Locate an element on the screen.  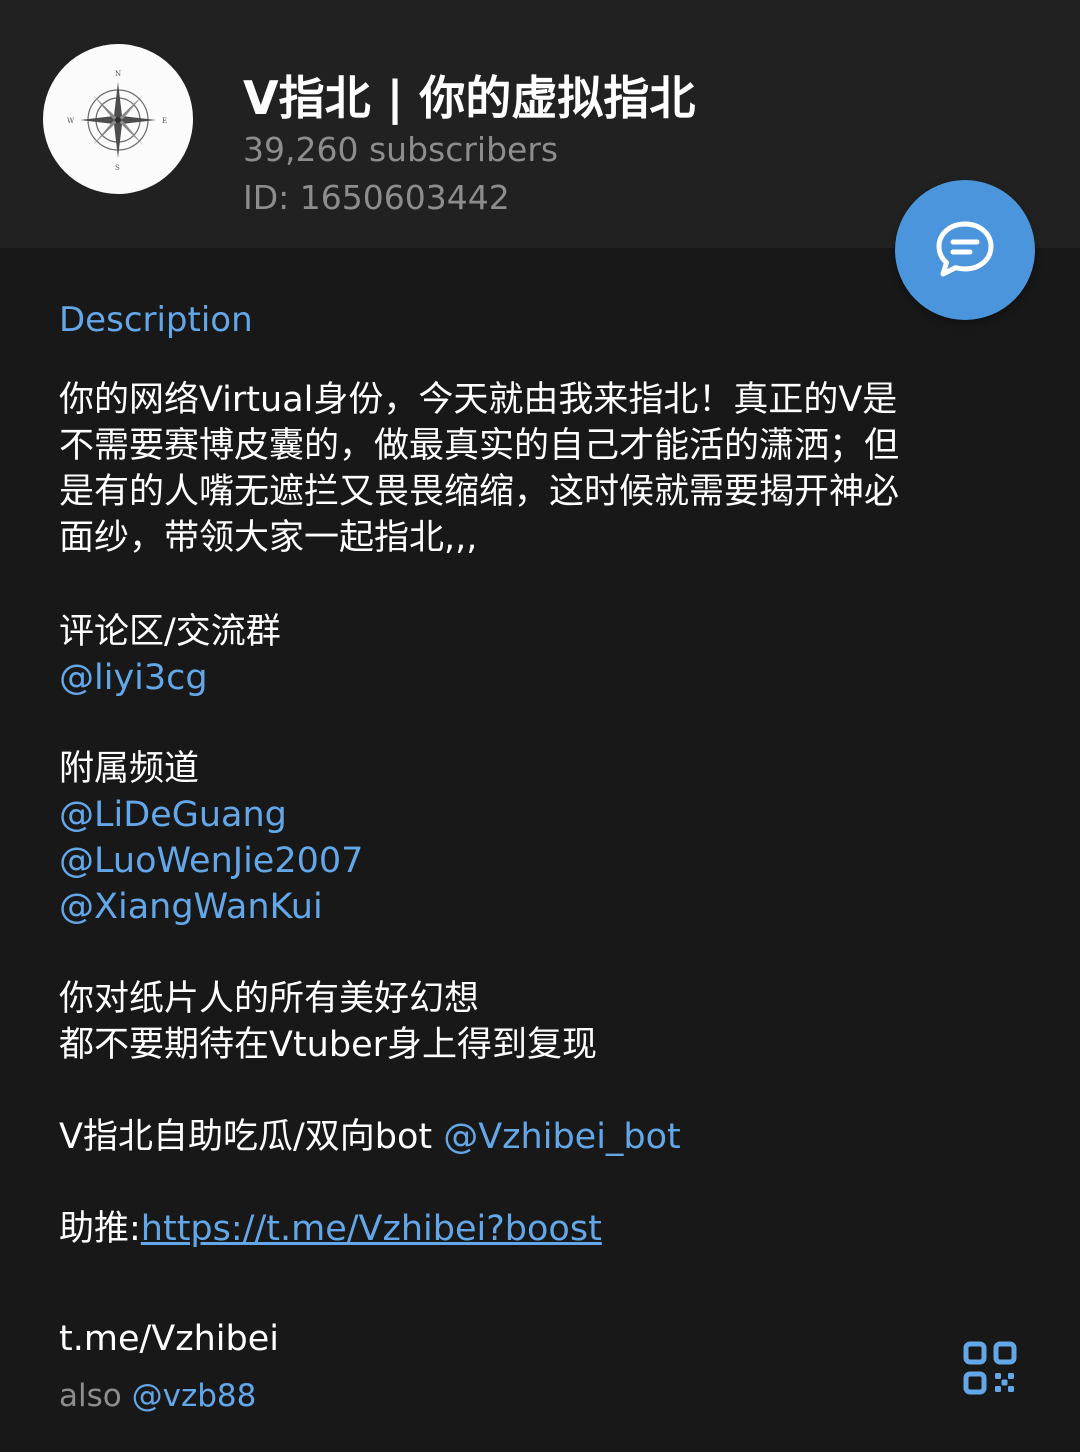
closing-line: 你对纸片人的所有美好幻想 is located at coordinates (269, 999).